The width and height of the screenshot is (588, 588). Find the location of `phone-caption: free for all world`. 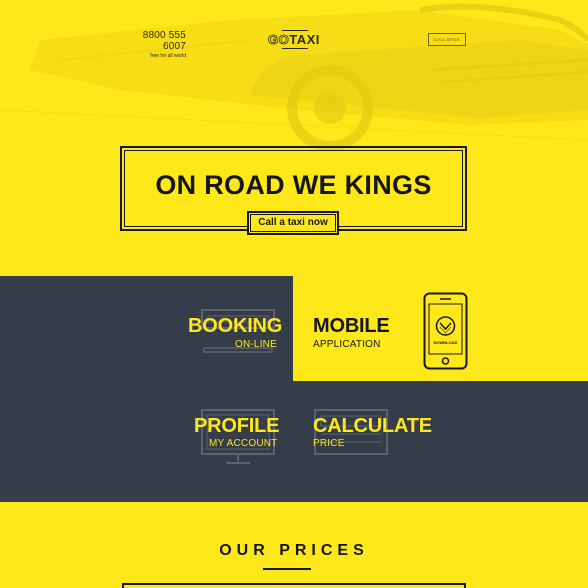

phone-caption: free for all world is located at coordinates (168, 56).